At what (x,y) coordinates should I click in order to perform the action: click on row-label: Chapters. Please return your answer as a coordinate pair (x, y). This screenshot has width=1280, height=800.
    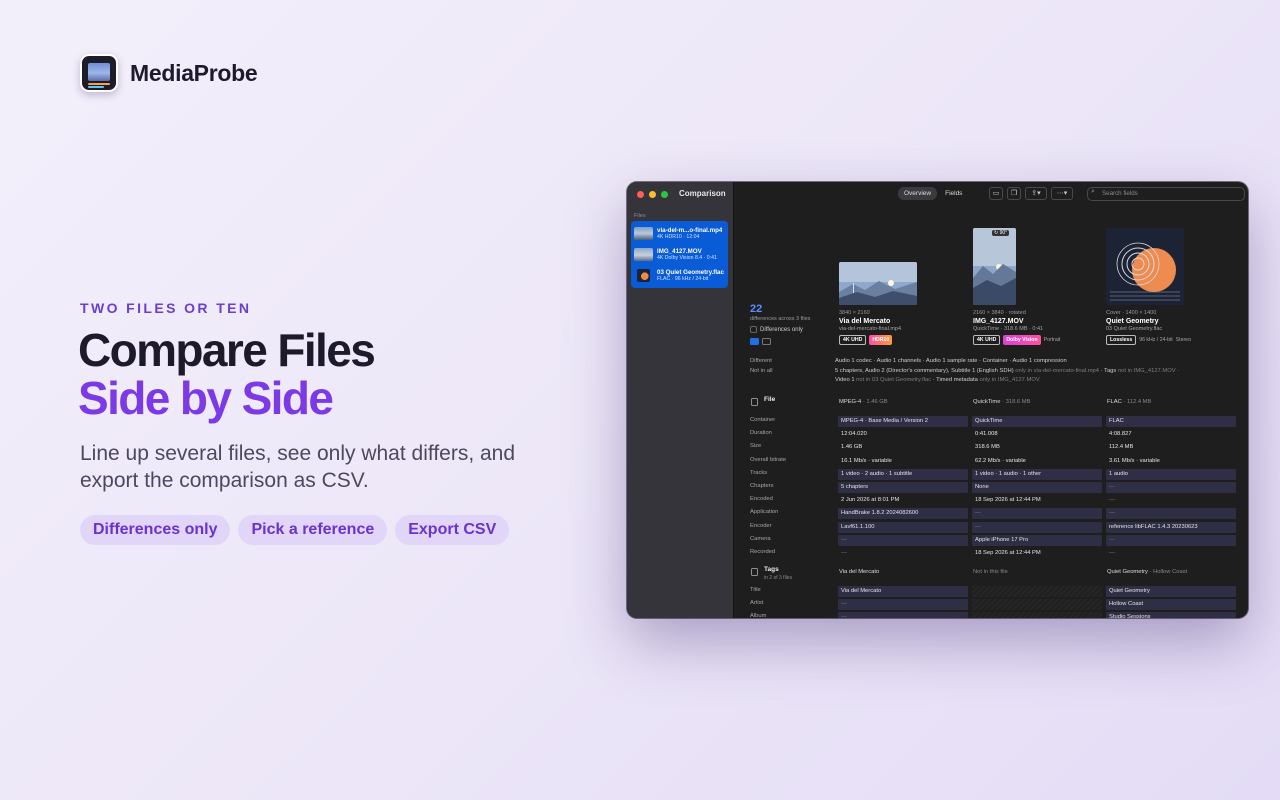
    Looking at the image, I should click on (762, 485).